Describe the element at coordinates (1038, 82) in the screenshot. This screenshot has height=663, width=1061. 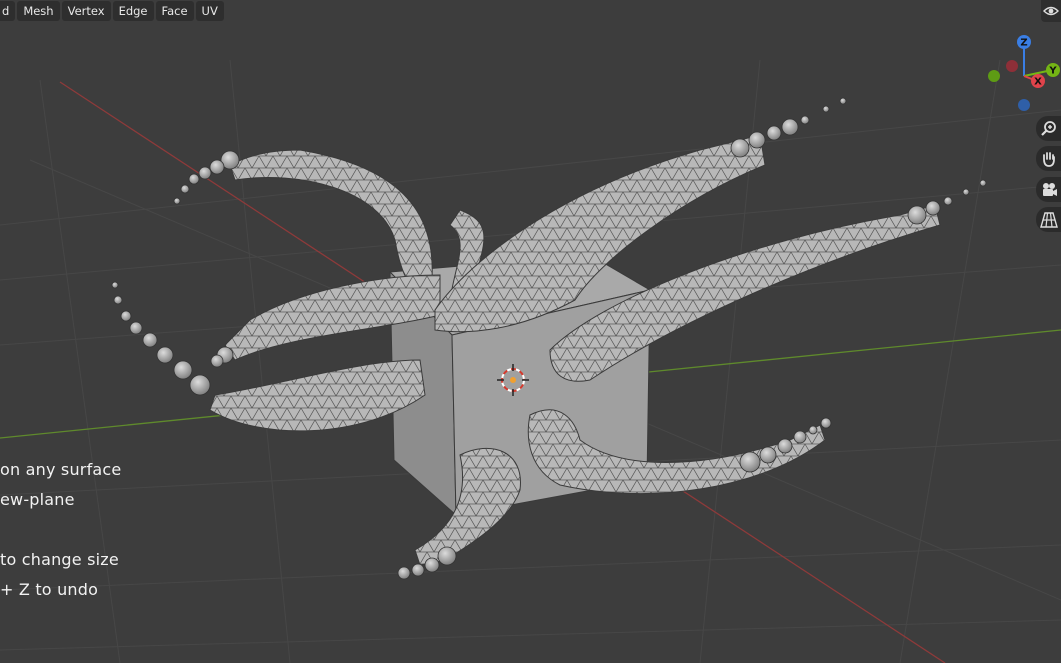
I see `gizmo-x-label: X` at that location.